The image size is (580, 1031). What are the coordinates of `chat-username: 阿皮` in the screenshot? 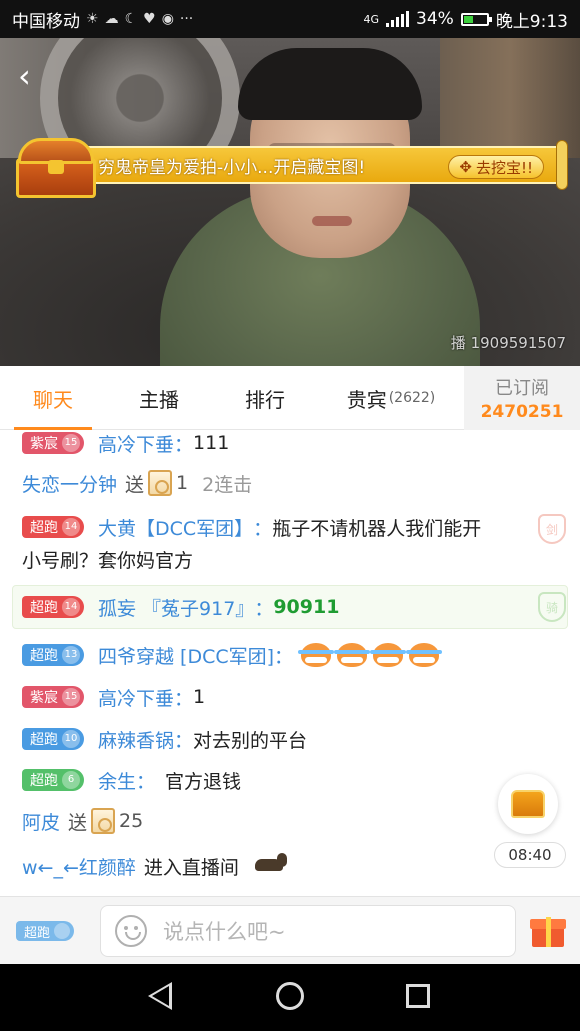 It's located at (41, 821).